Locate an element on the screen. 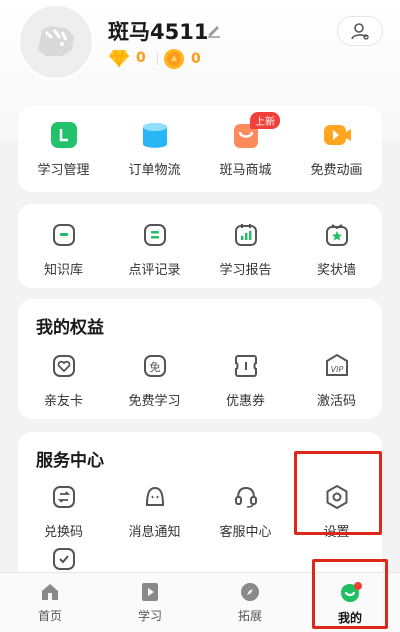 Image resolution: width=400 pixels, height=632 pixels. quick-action-label: 订单物流 is located at coordinates (154, 170).